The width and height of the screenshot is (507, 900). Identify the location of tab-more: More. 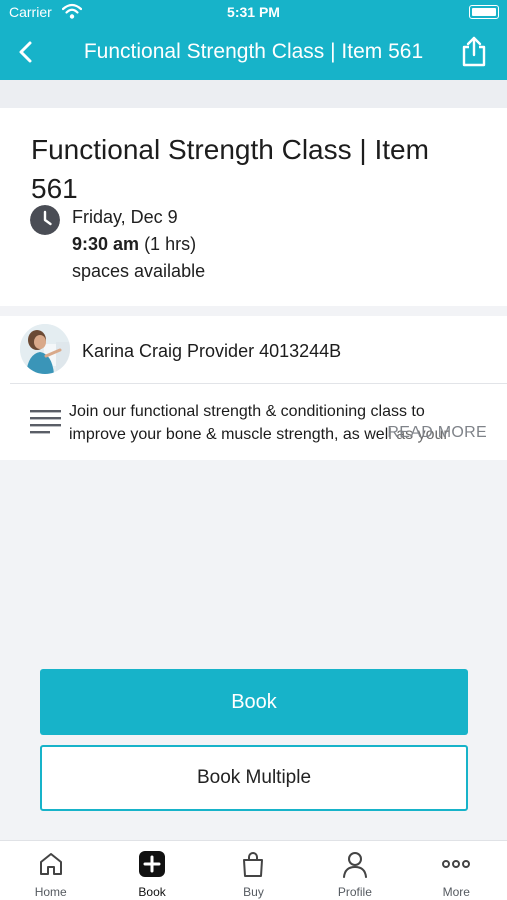
(456, 870).